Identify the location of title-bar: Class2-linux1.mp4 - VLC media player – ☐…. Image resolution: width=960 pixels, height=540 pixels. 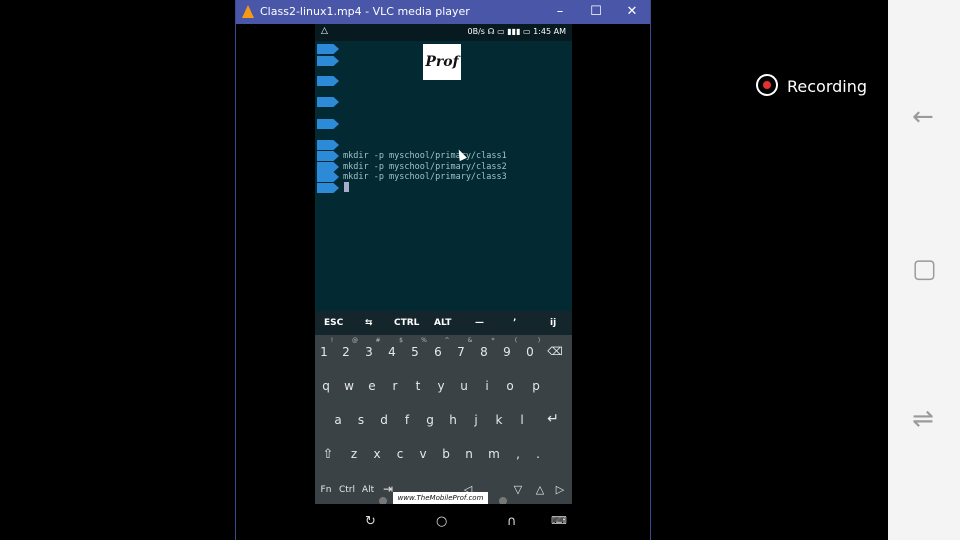
(443, 12).